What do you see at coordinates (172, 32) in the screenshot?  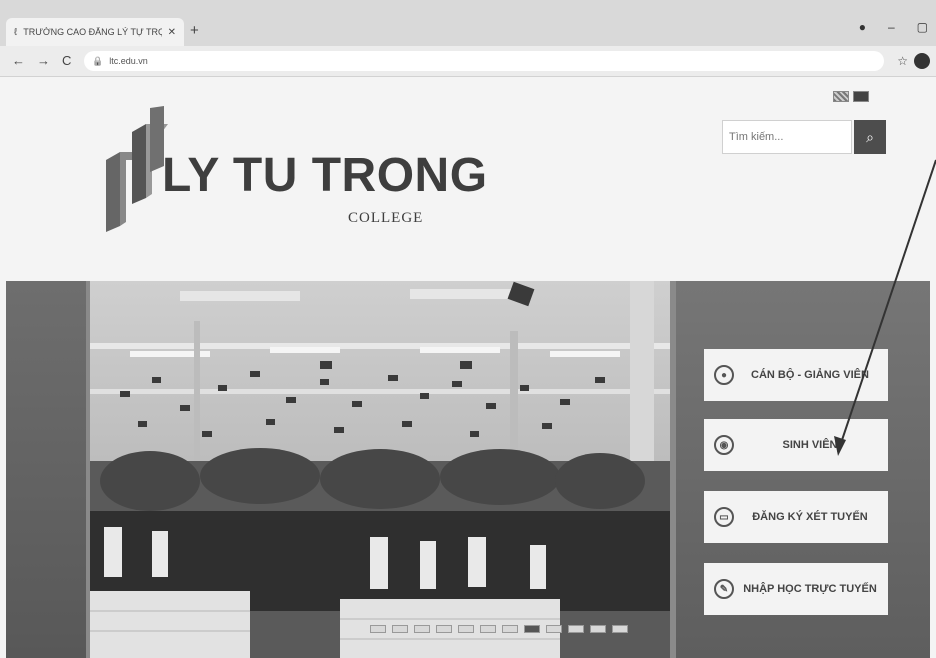 I see `close-tab-icon: ✕` at bounding box center [172, 32].